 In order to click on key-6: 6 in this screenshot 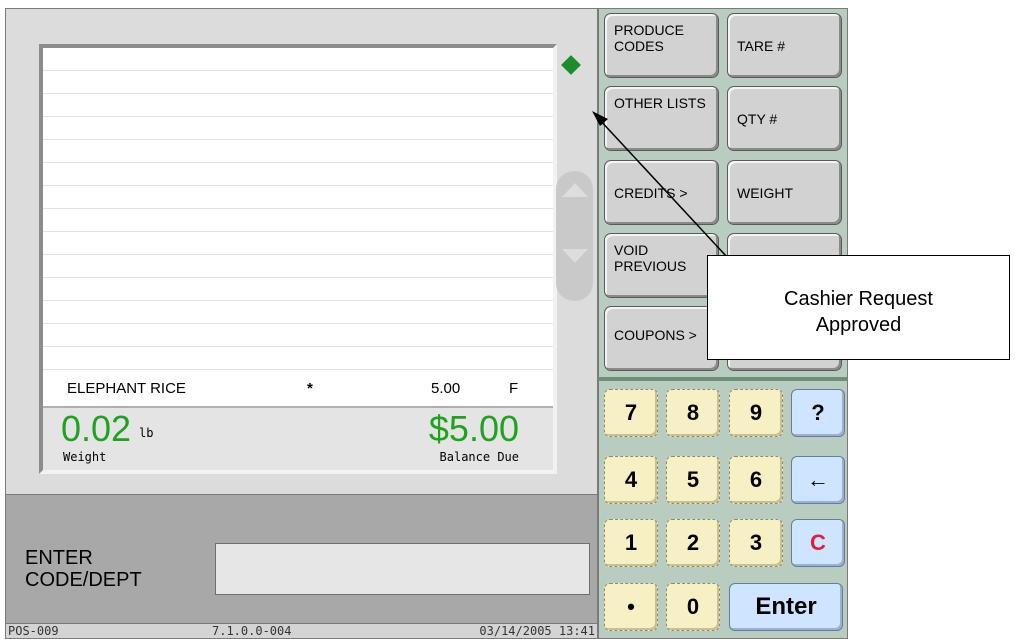, I will do `click(756, 480)`.